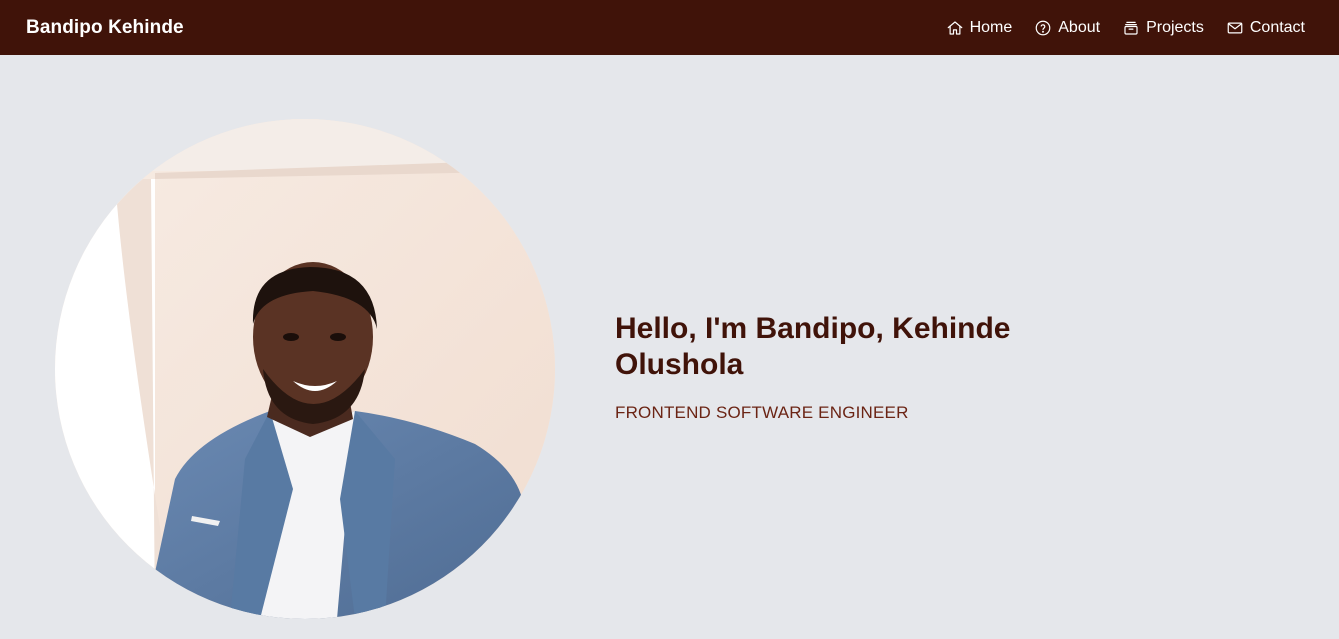 The width and height of the screenshot is (1339, 639). I want to click on nav-link-home: Home, so click(979, 27).